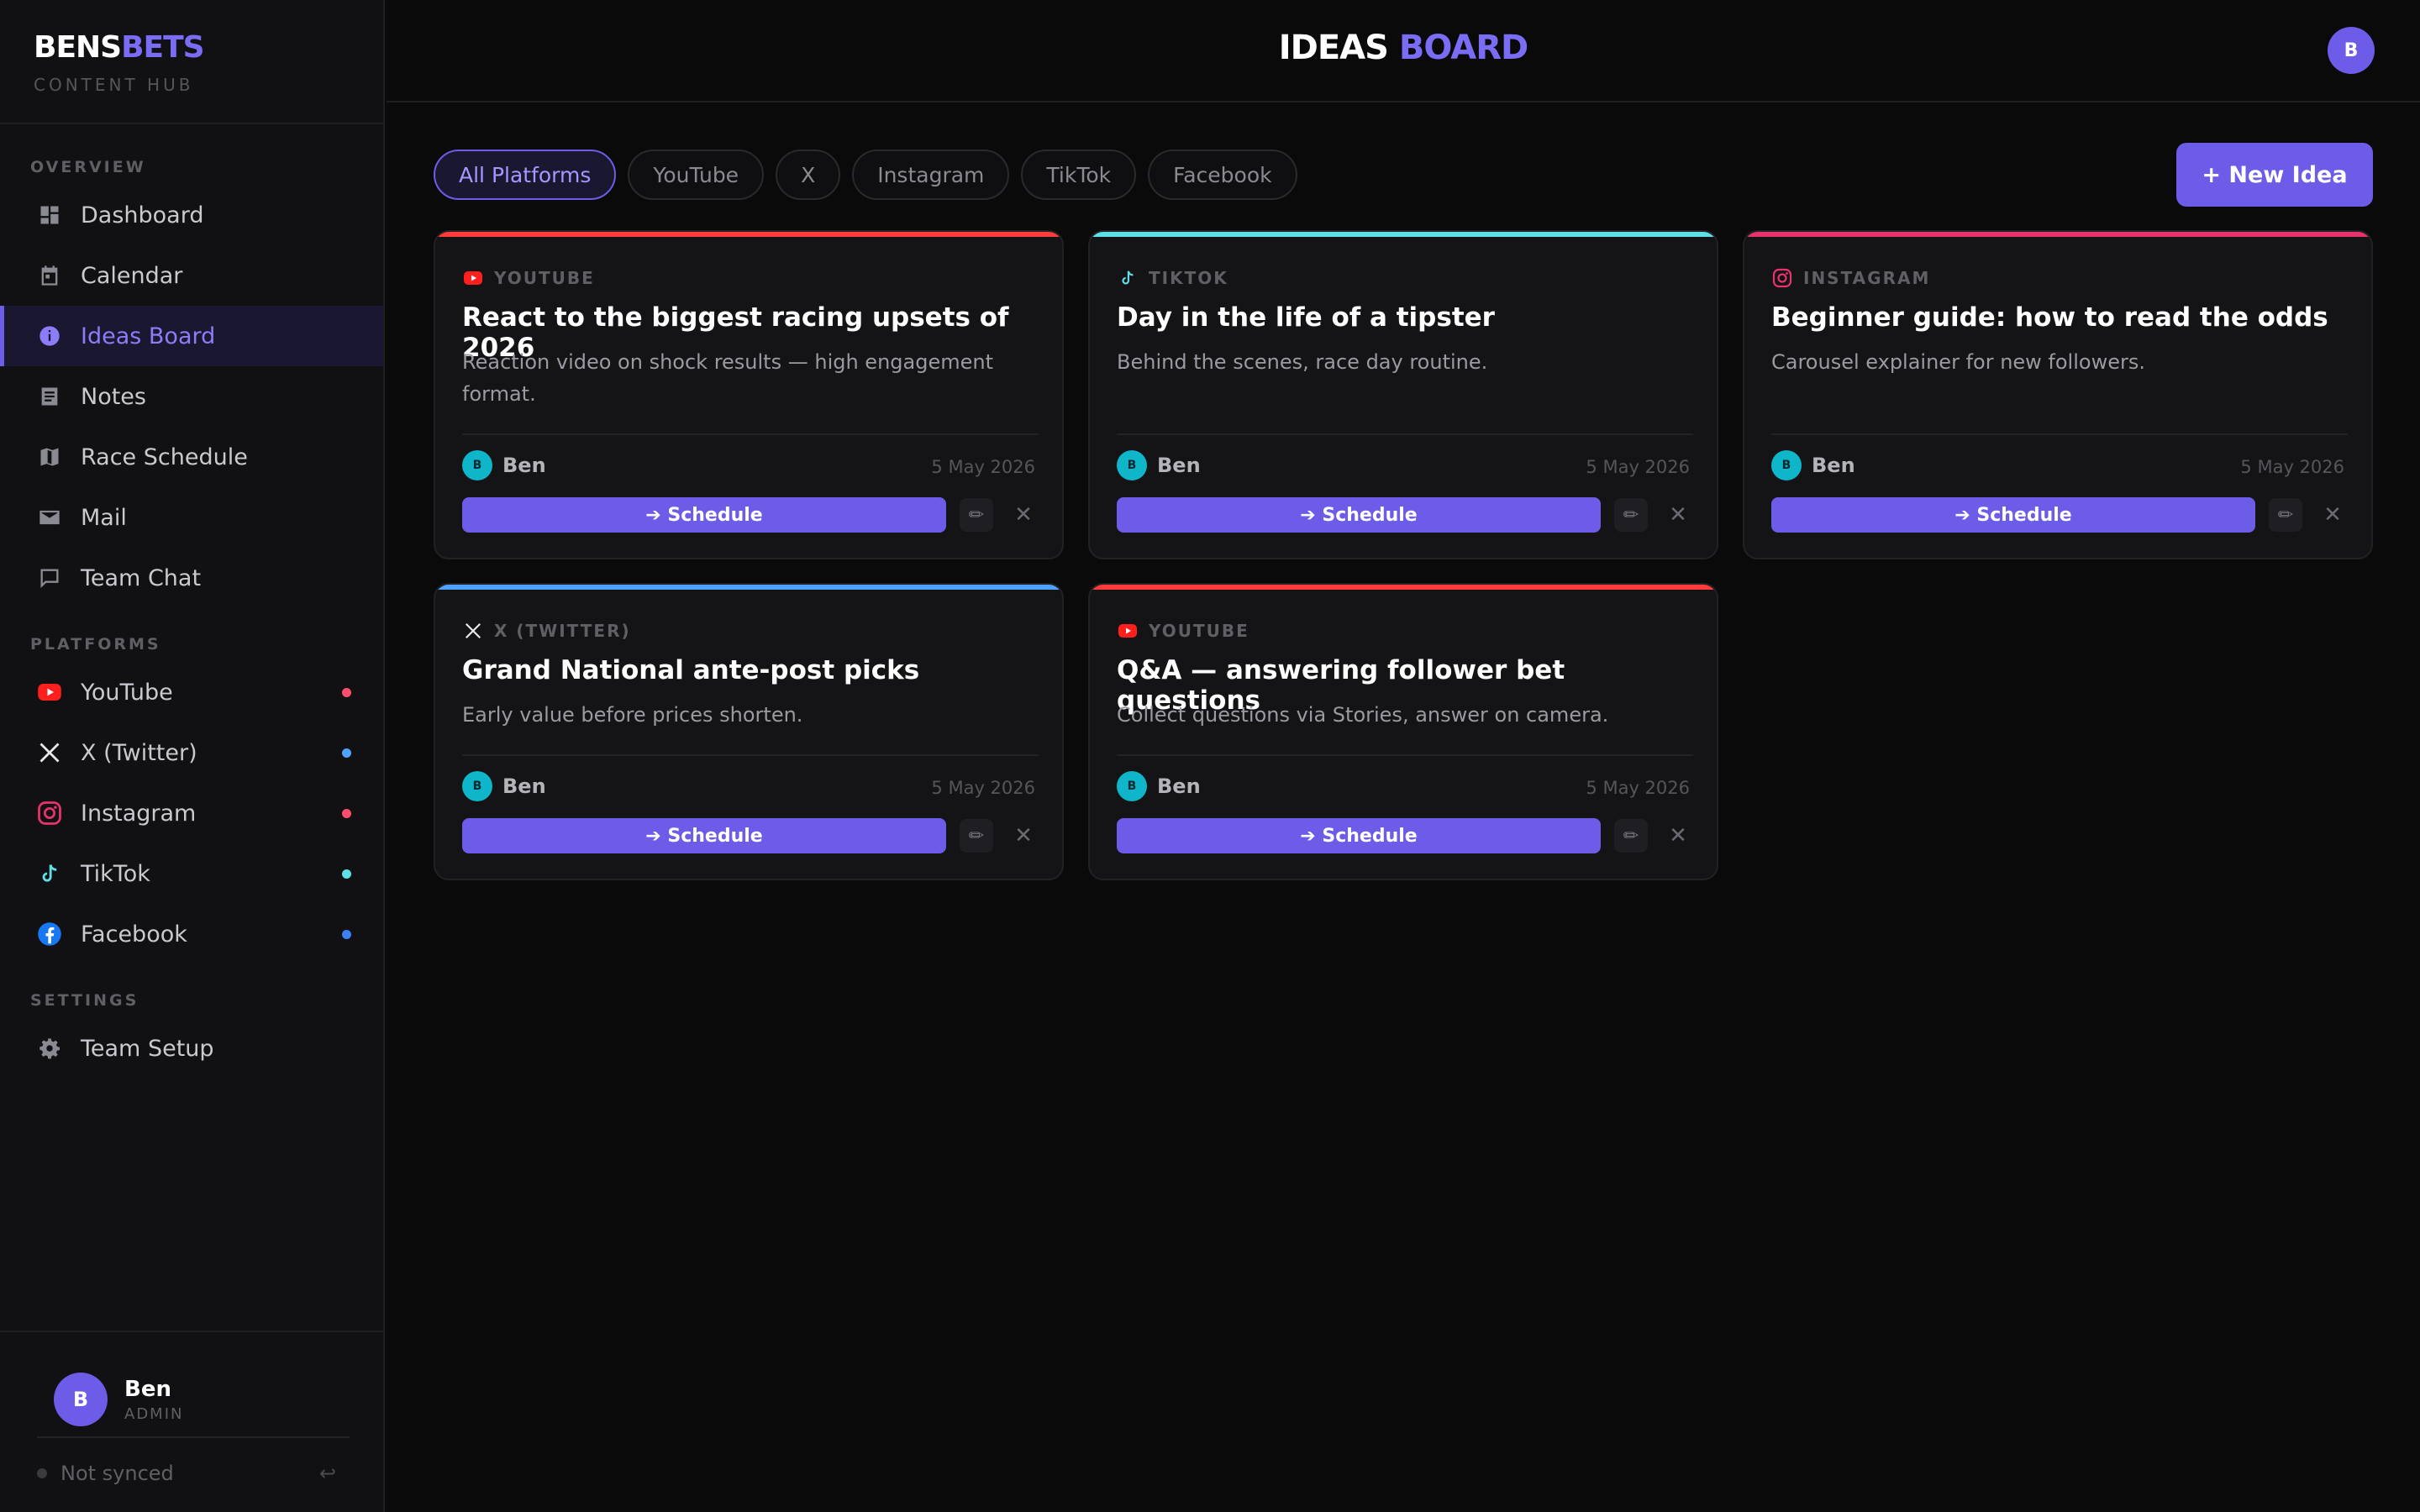 This screenshot has height=1512, width=2420. What do you see at coordinates (2274, 175) in the screenshot?
I see `new-idea-button: + New Idea` at bounding box center [2274, 175].